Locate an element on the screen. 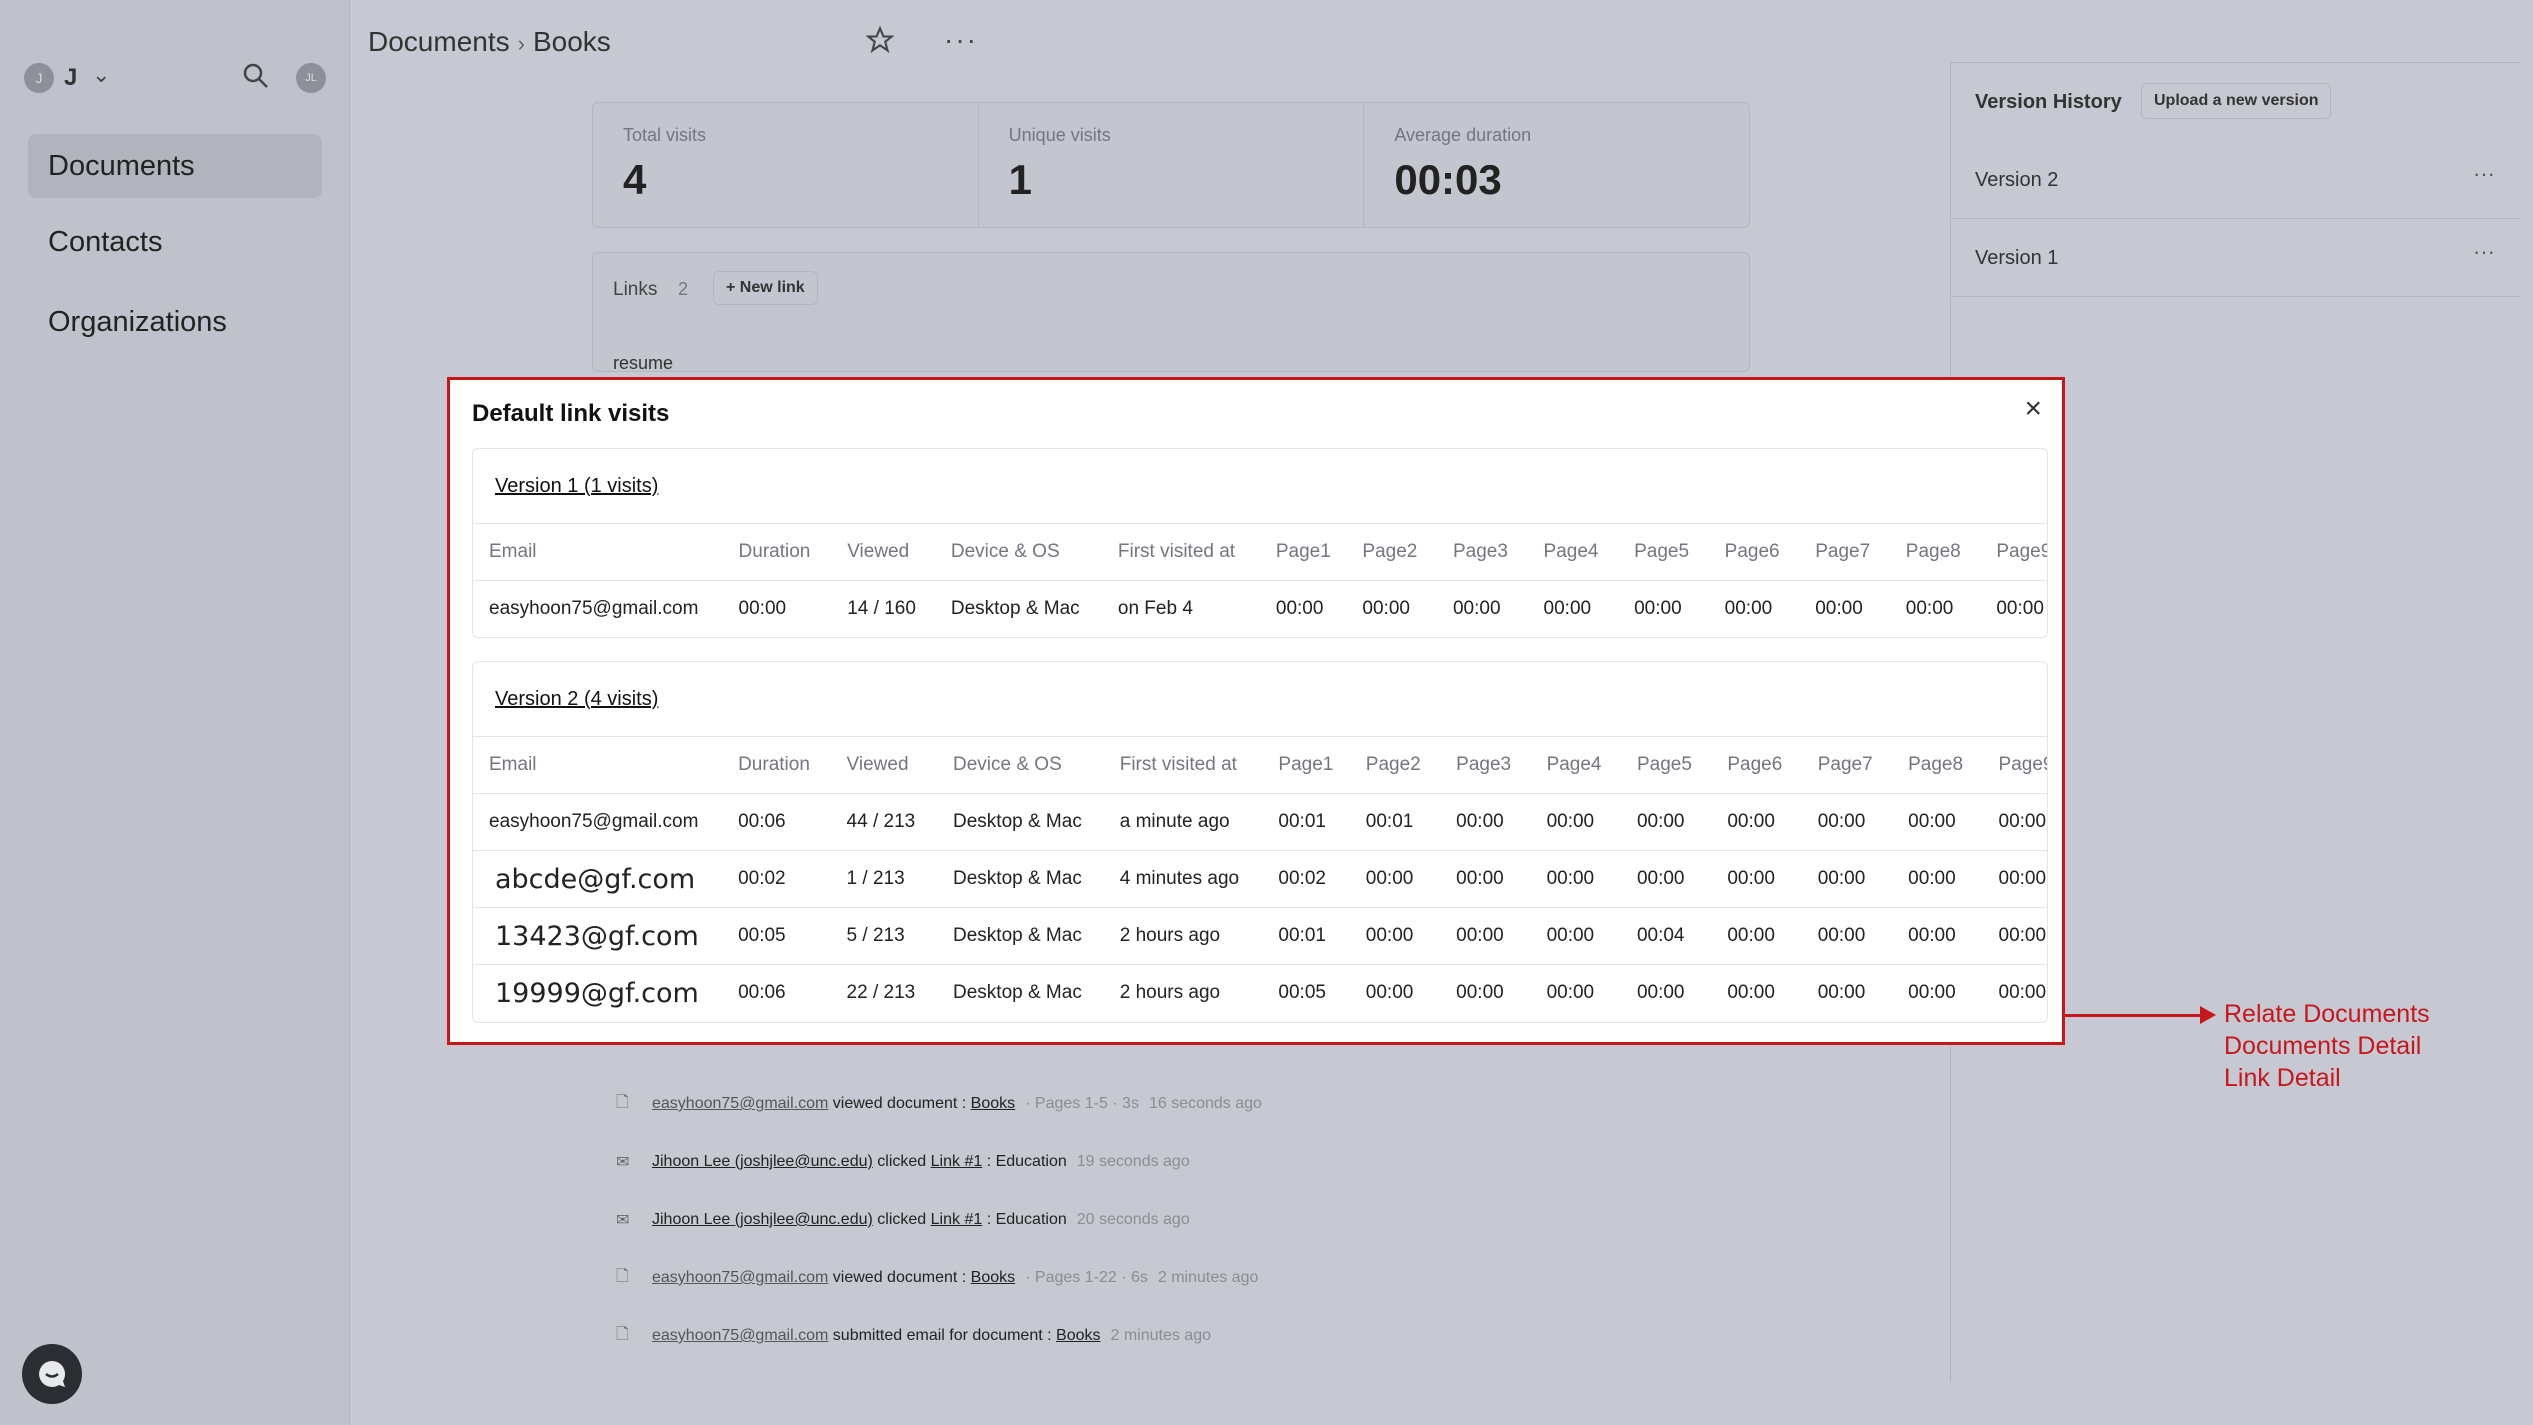 The height and width of the screenshot is (1425, 2533). new-link-button: + New link is located at coordinates (765, 288).